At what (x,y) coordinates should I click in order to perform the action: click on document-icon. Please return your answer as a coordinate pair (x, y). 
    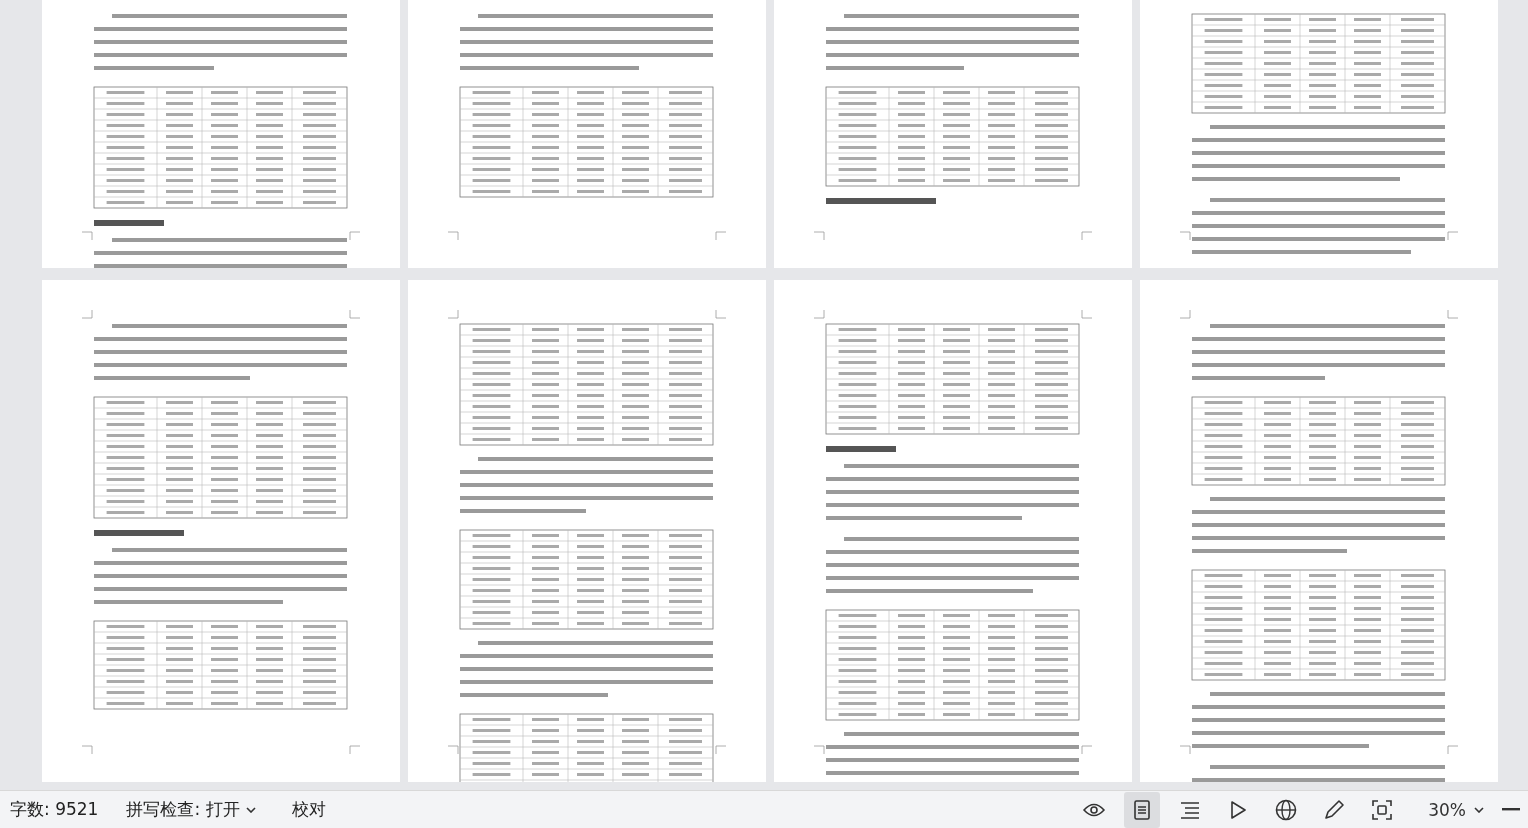
    Looking at the image, I should click on (1142, 809).